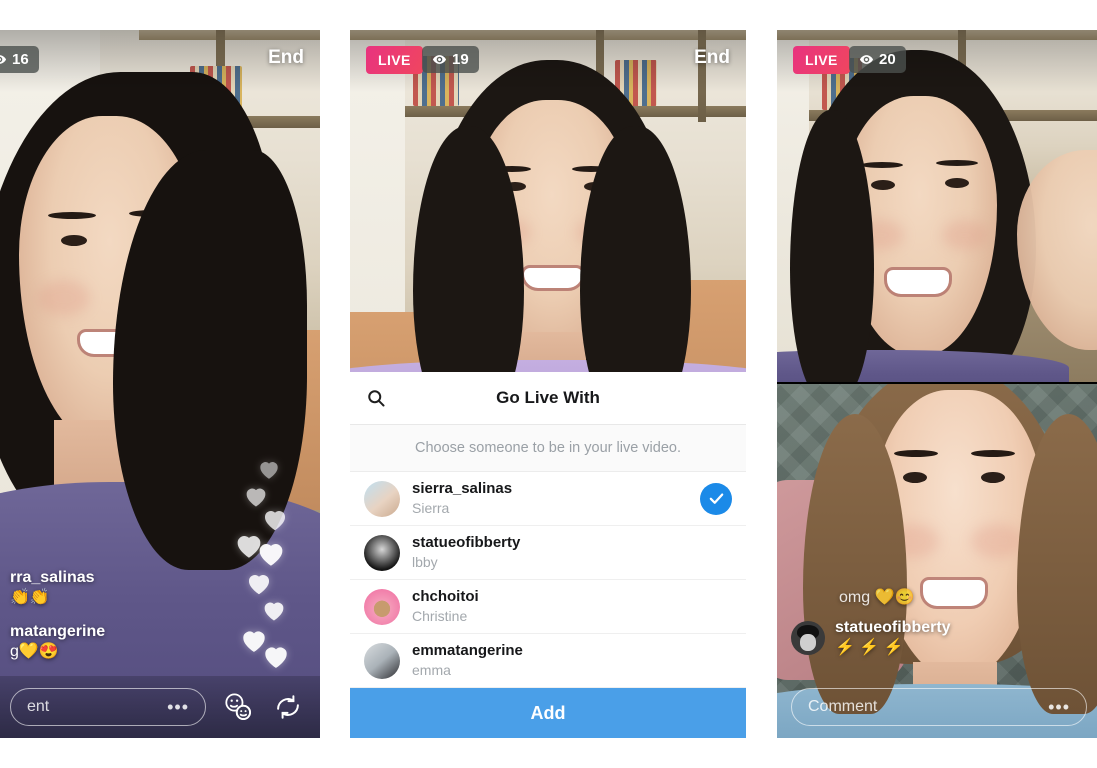 Image resolution: width=1097 pixels, height=768 pixels. Describe the element at coordinates (460, 59) in the screenshot. I see `viewer-count-middle: 19` at that location.